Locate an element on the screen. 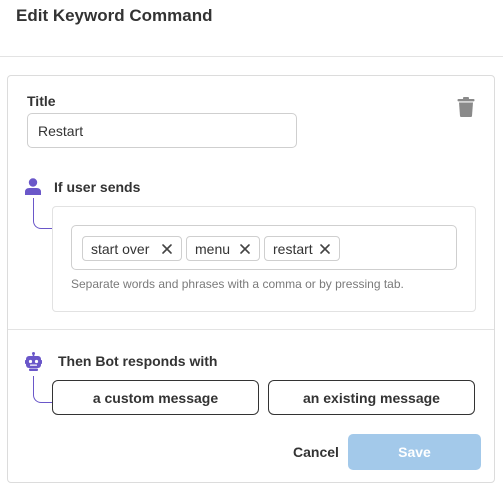  keyword-tag: start over is located at coordinates (132, 248).